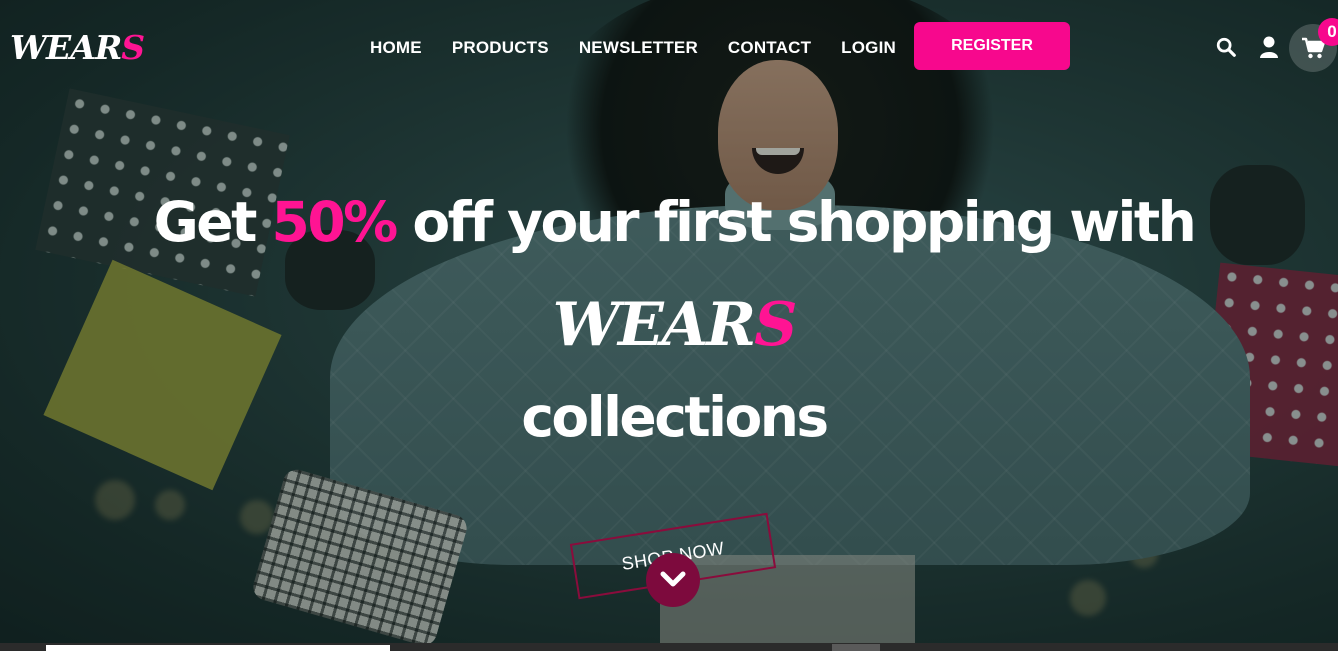 Image resolution: width=1338 pixels, height=651 pixels. What do you see at coordinates (675, 417) in the screenshot?
I see `hero-collections: collections` at bounding box center [675, 417].